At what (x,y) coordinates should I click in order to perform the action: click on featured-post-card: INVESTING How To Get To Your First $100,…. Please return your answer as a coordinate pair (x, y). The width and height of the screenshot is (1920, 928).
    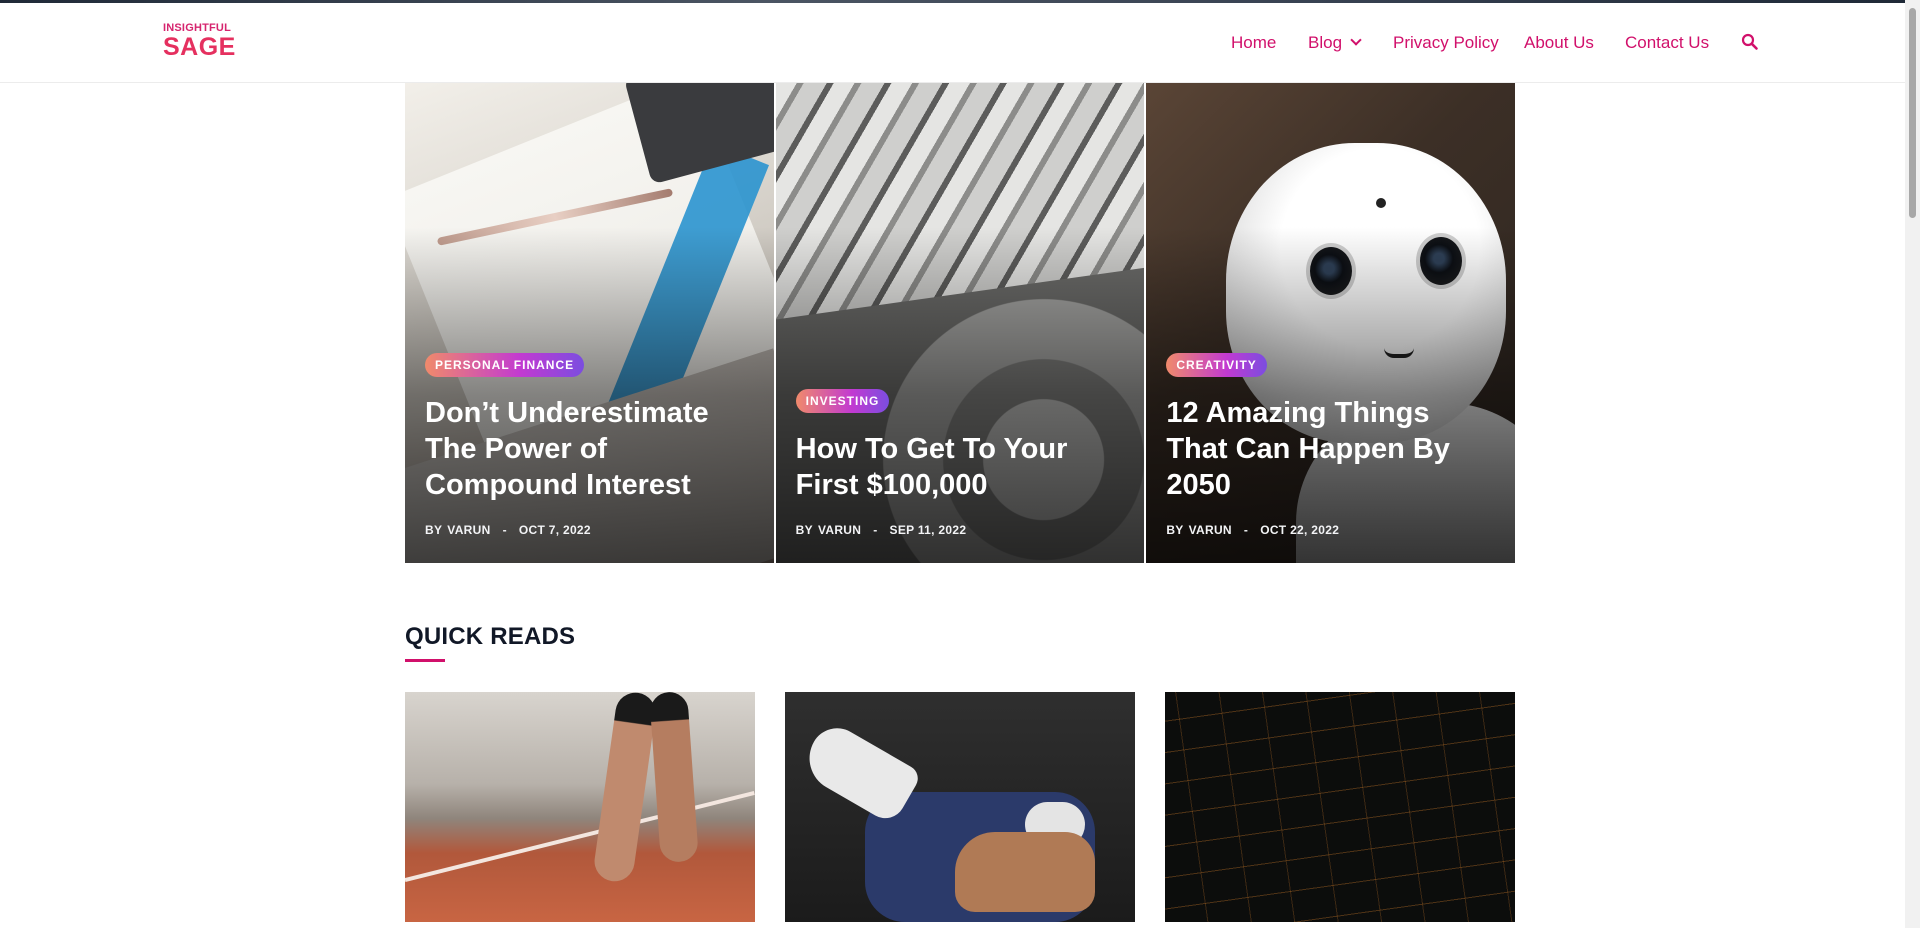
    Looking at the image, I should click on (960, 323).